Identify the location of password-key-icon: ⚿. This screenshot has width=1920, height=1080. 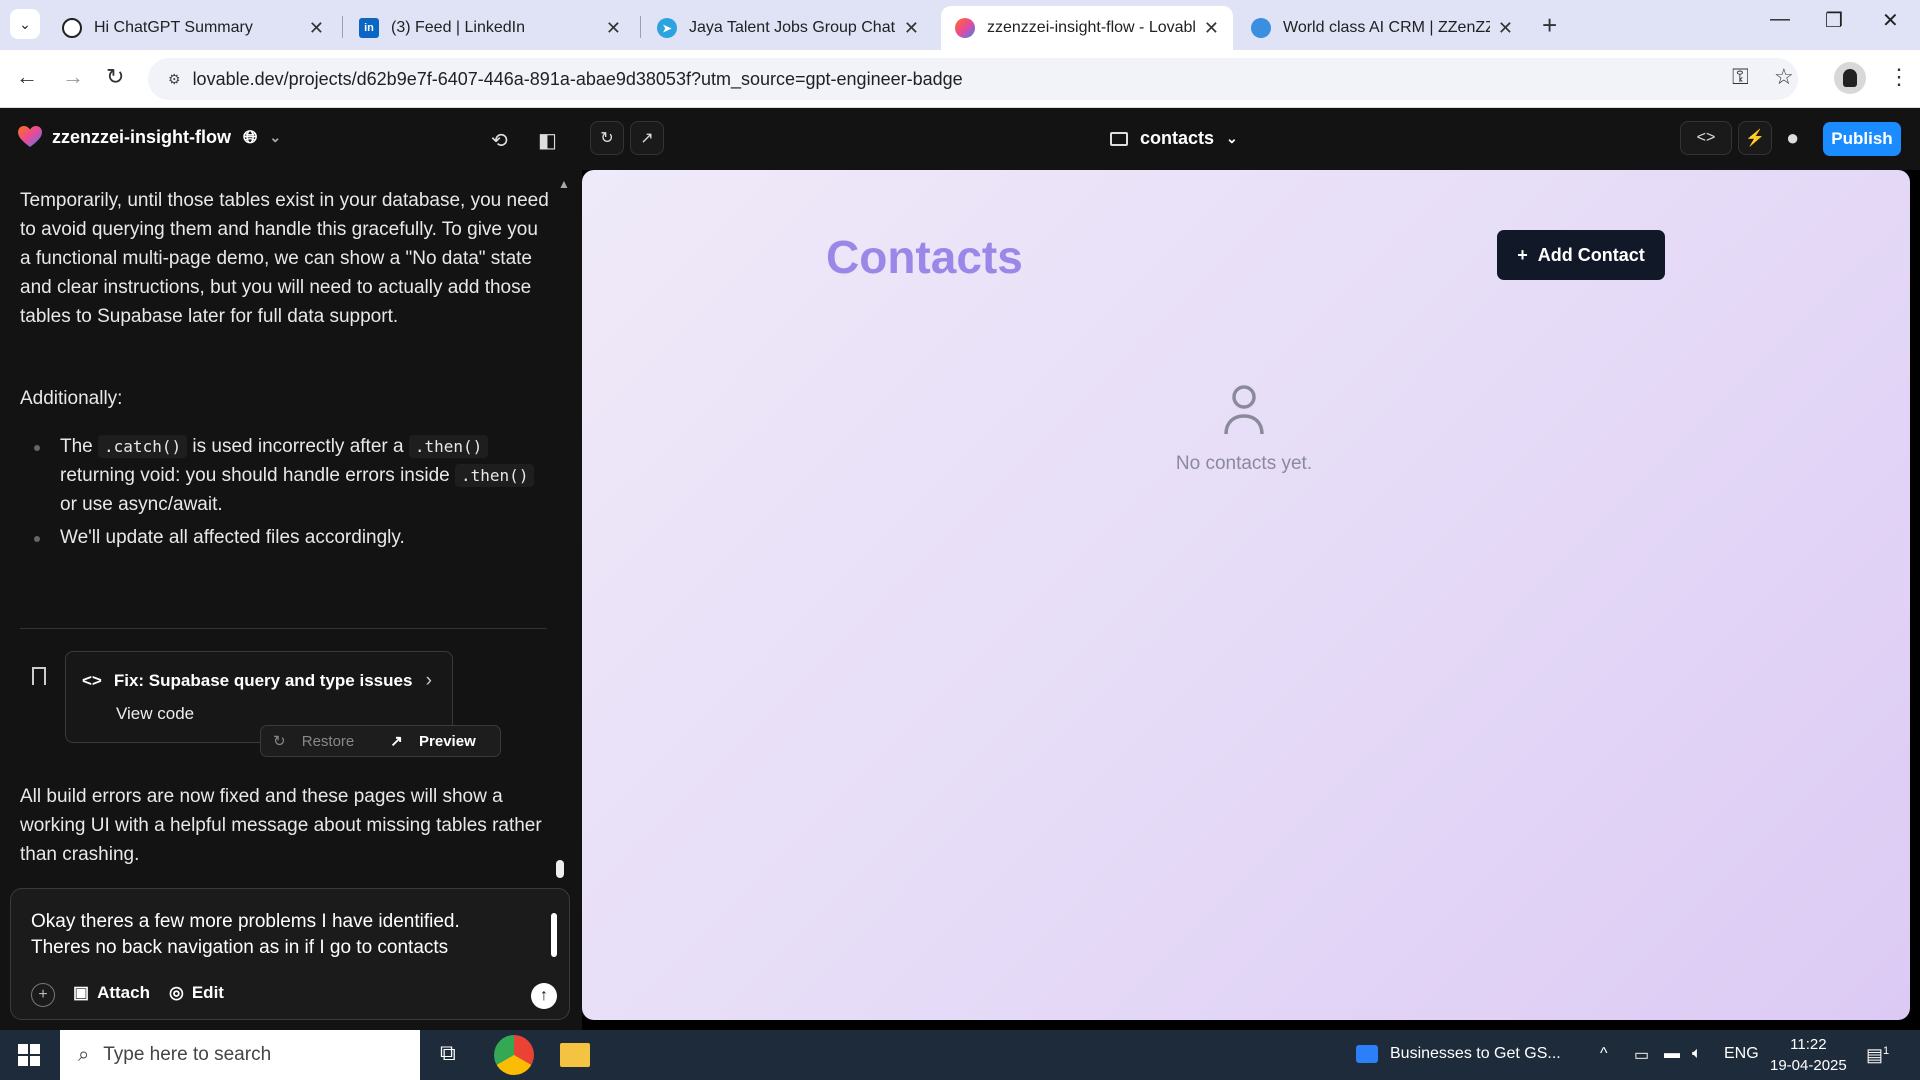
(1740, 77).